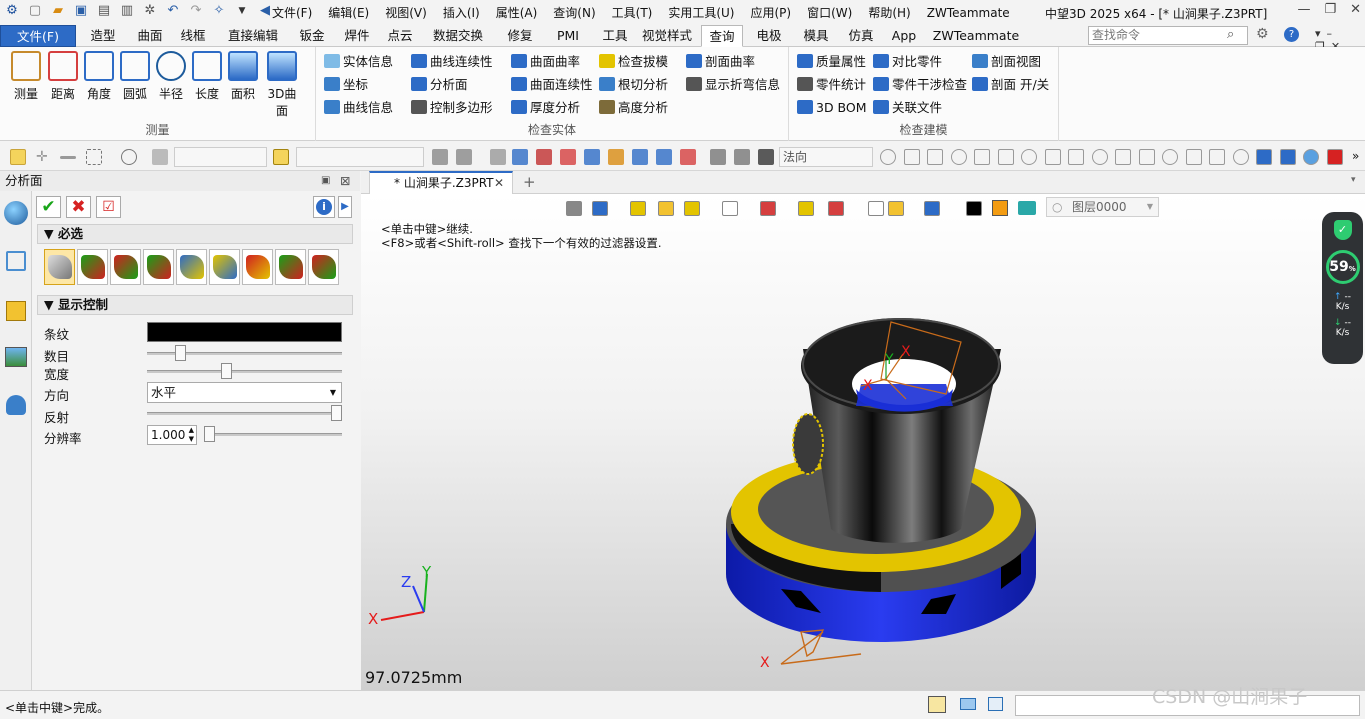  Describe the element at coordinates (360, 157) in the screenshot. I see `filter-value-combo` at that location.